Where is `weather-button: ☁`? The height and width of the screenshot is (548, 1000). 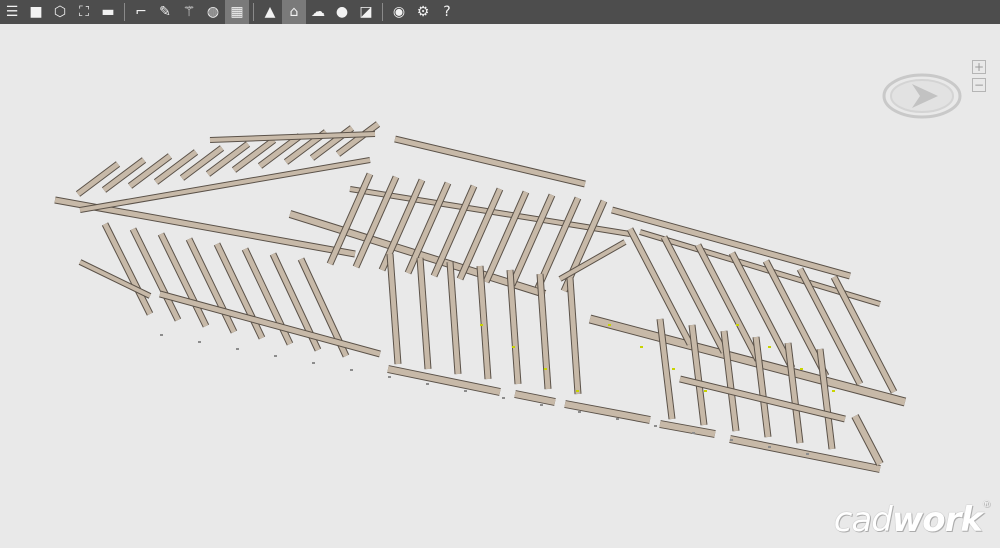 weather-button: ☁ is located at coordinates (318, 12).